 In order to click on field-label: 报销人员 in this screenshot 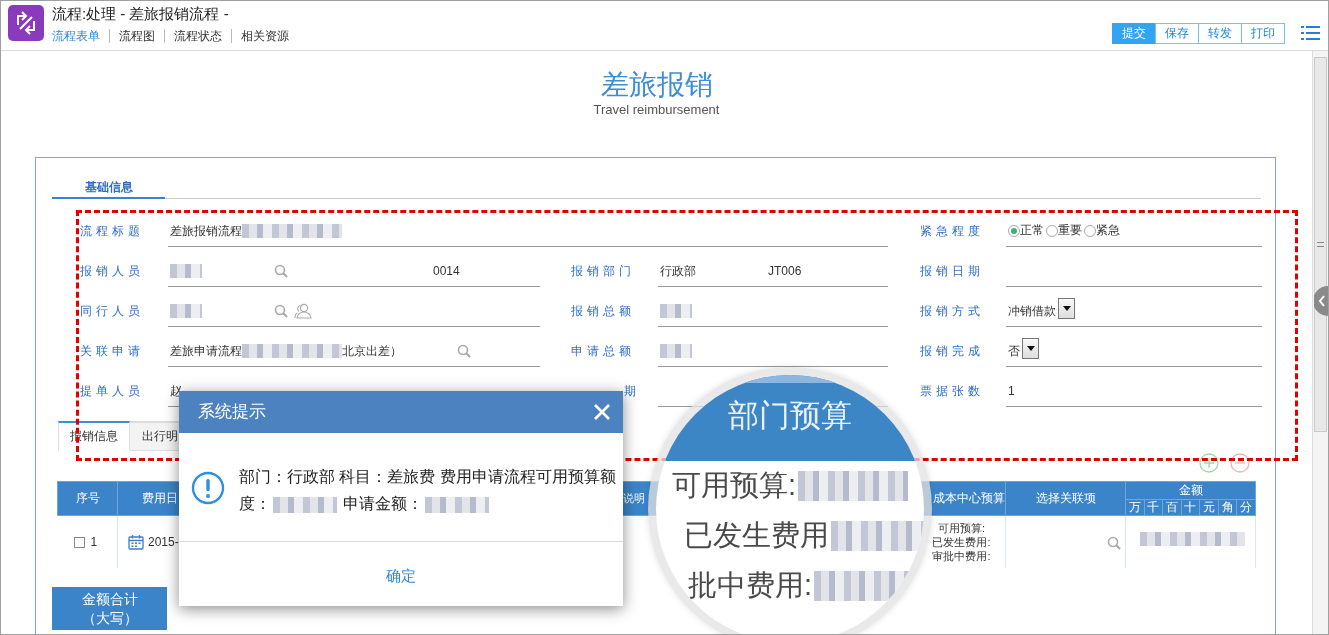, I will do `click(112, 271)`.